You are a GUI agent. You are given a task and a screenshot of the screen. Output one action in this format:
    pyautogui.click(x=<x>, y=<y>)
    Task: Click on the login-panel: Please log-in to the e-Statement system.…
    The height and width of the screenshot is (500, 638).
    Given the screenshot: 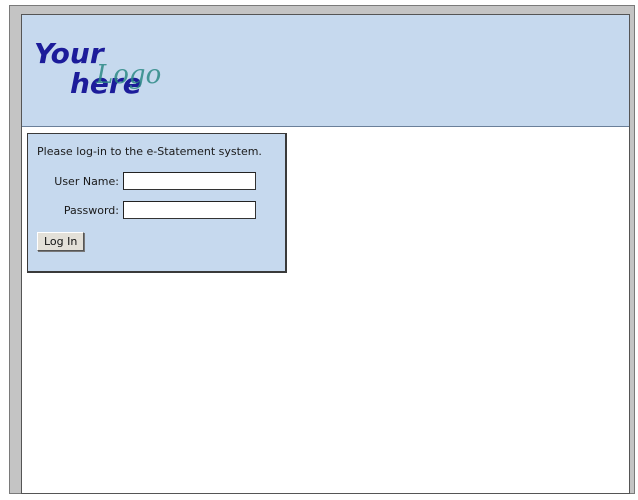 What is the action you would take?
    pyautogui.click(x=157, y=203)
    